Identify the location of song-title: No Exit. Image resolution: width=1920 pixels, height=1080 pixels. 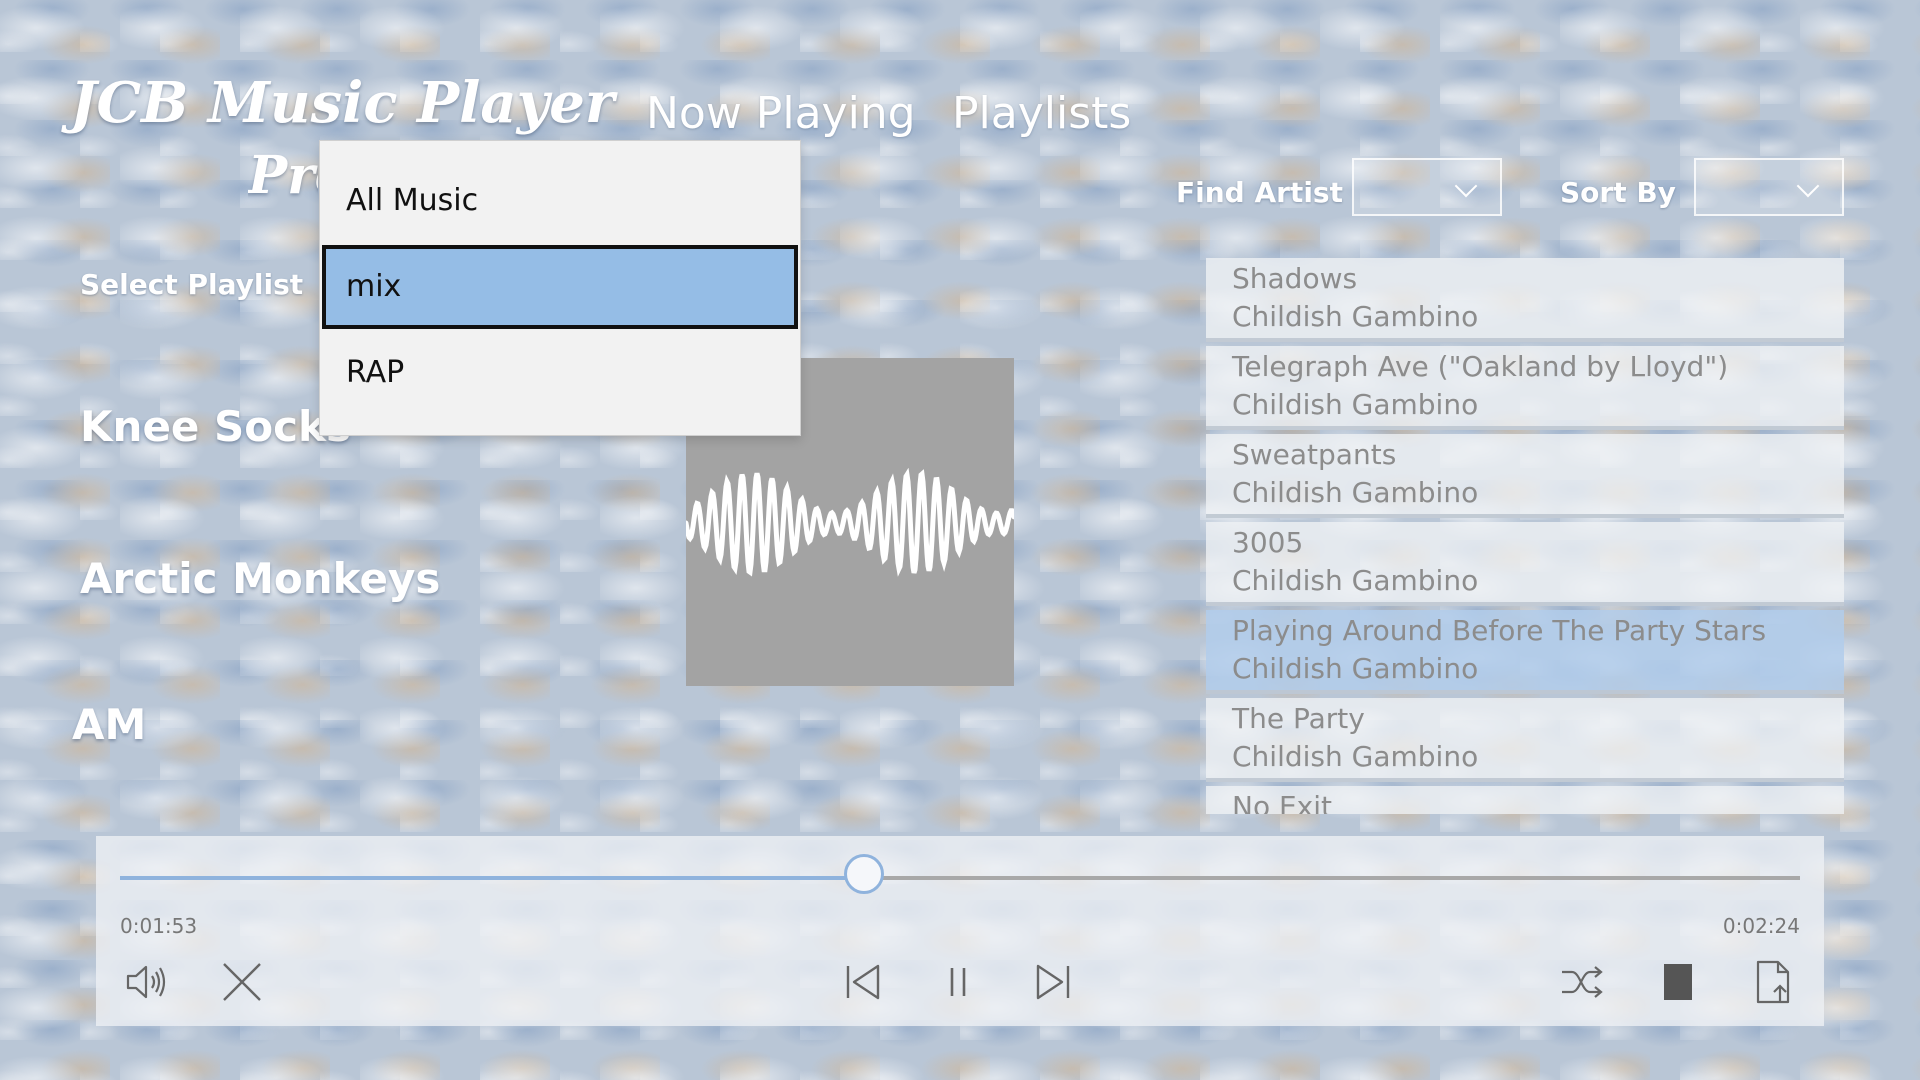
(1282, 802).